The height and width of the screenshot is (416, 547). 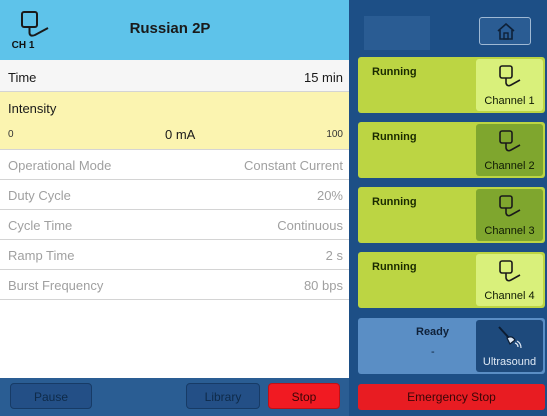 I want to click on channel-button-label: Channel 3, so click(x=509, y=231).